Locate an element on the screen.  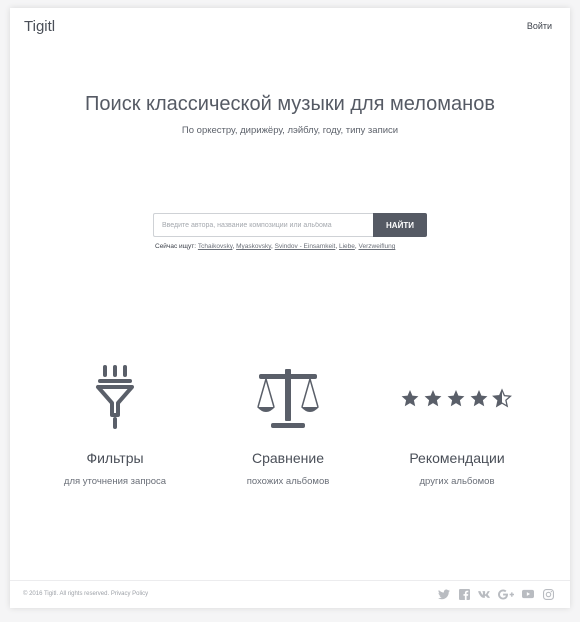
trending-link: Svindov - Einsamkeit is located at coordinates (305, 246).